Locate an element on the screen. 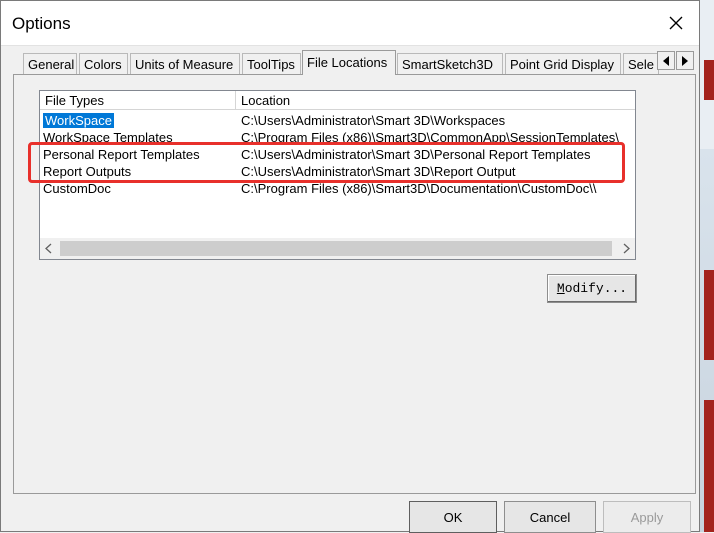  modify-mnemonic: M is located at coordinates (560, 288).